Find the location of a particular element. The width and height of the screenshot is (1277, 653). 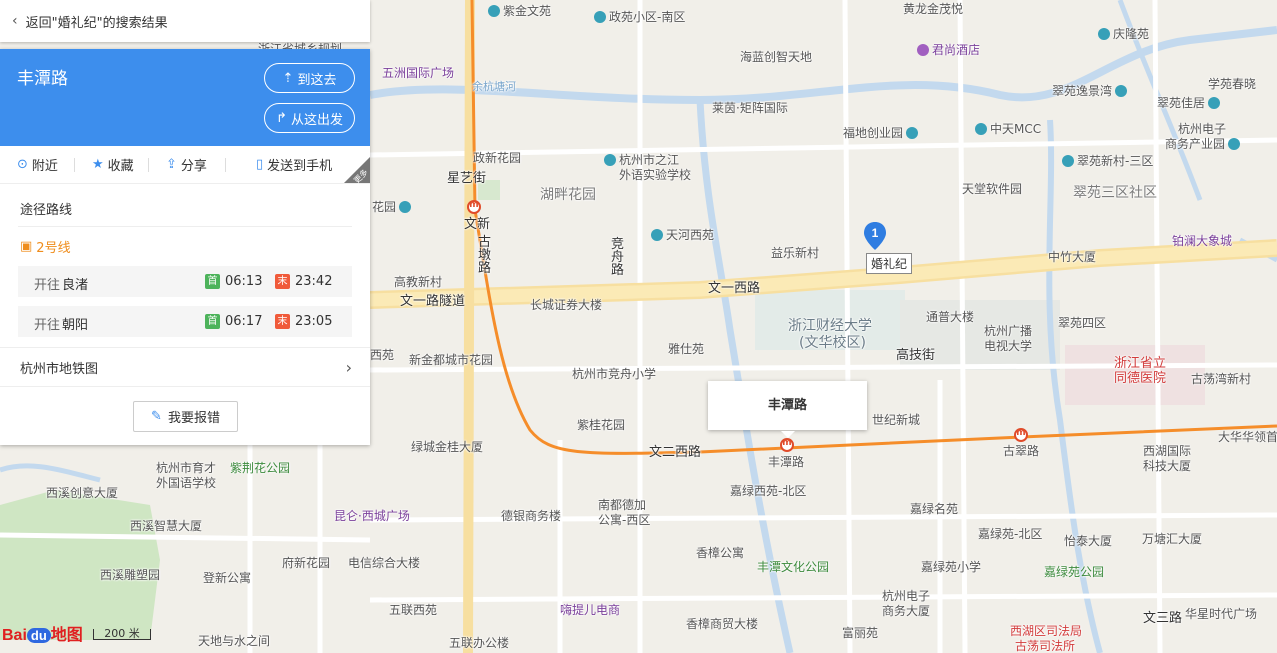

send-to-phone-button: ▯ 发送到手机 is located at coordinates (294, 164).